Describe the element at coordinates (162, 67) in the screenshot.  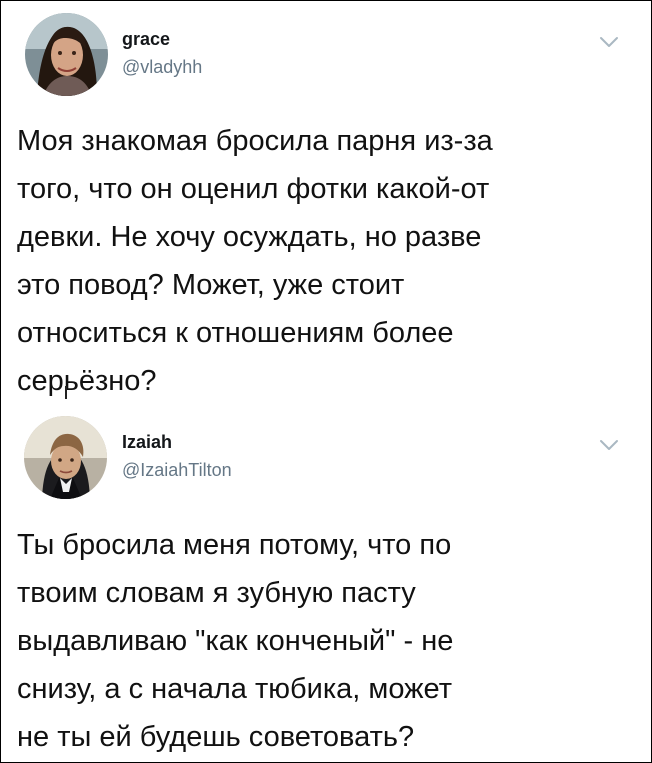
I see `user-handle: @vladyhh` at that location.